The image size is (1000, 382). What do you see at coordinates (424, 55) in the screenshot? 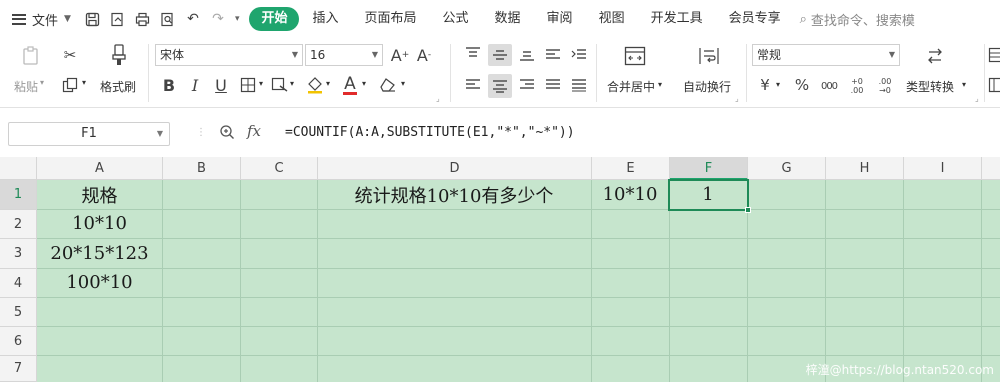
I see `decrease-font-size-icon: A-` at bounding box center [424, 55].